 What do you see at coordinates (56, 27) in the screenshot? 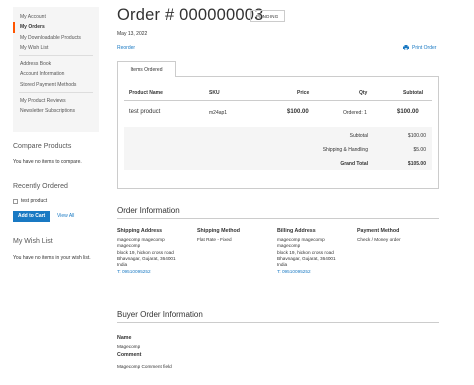
I see `sidebar-item-my-orders: My Orders` at bounding box center [56, 27].